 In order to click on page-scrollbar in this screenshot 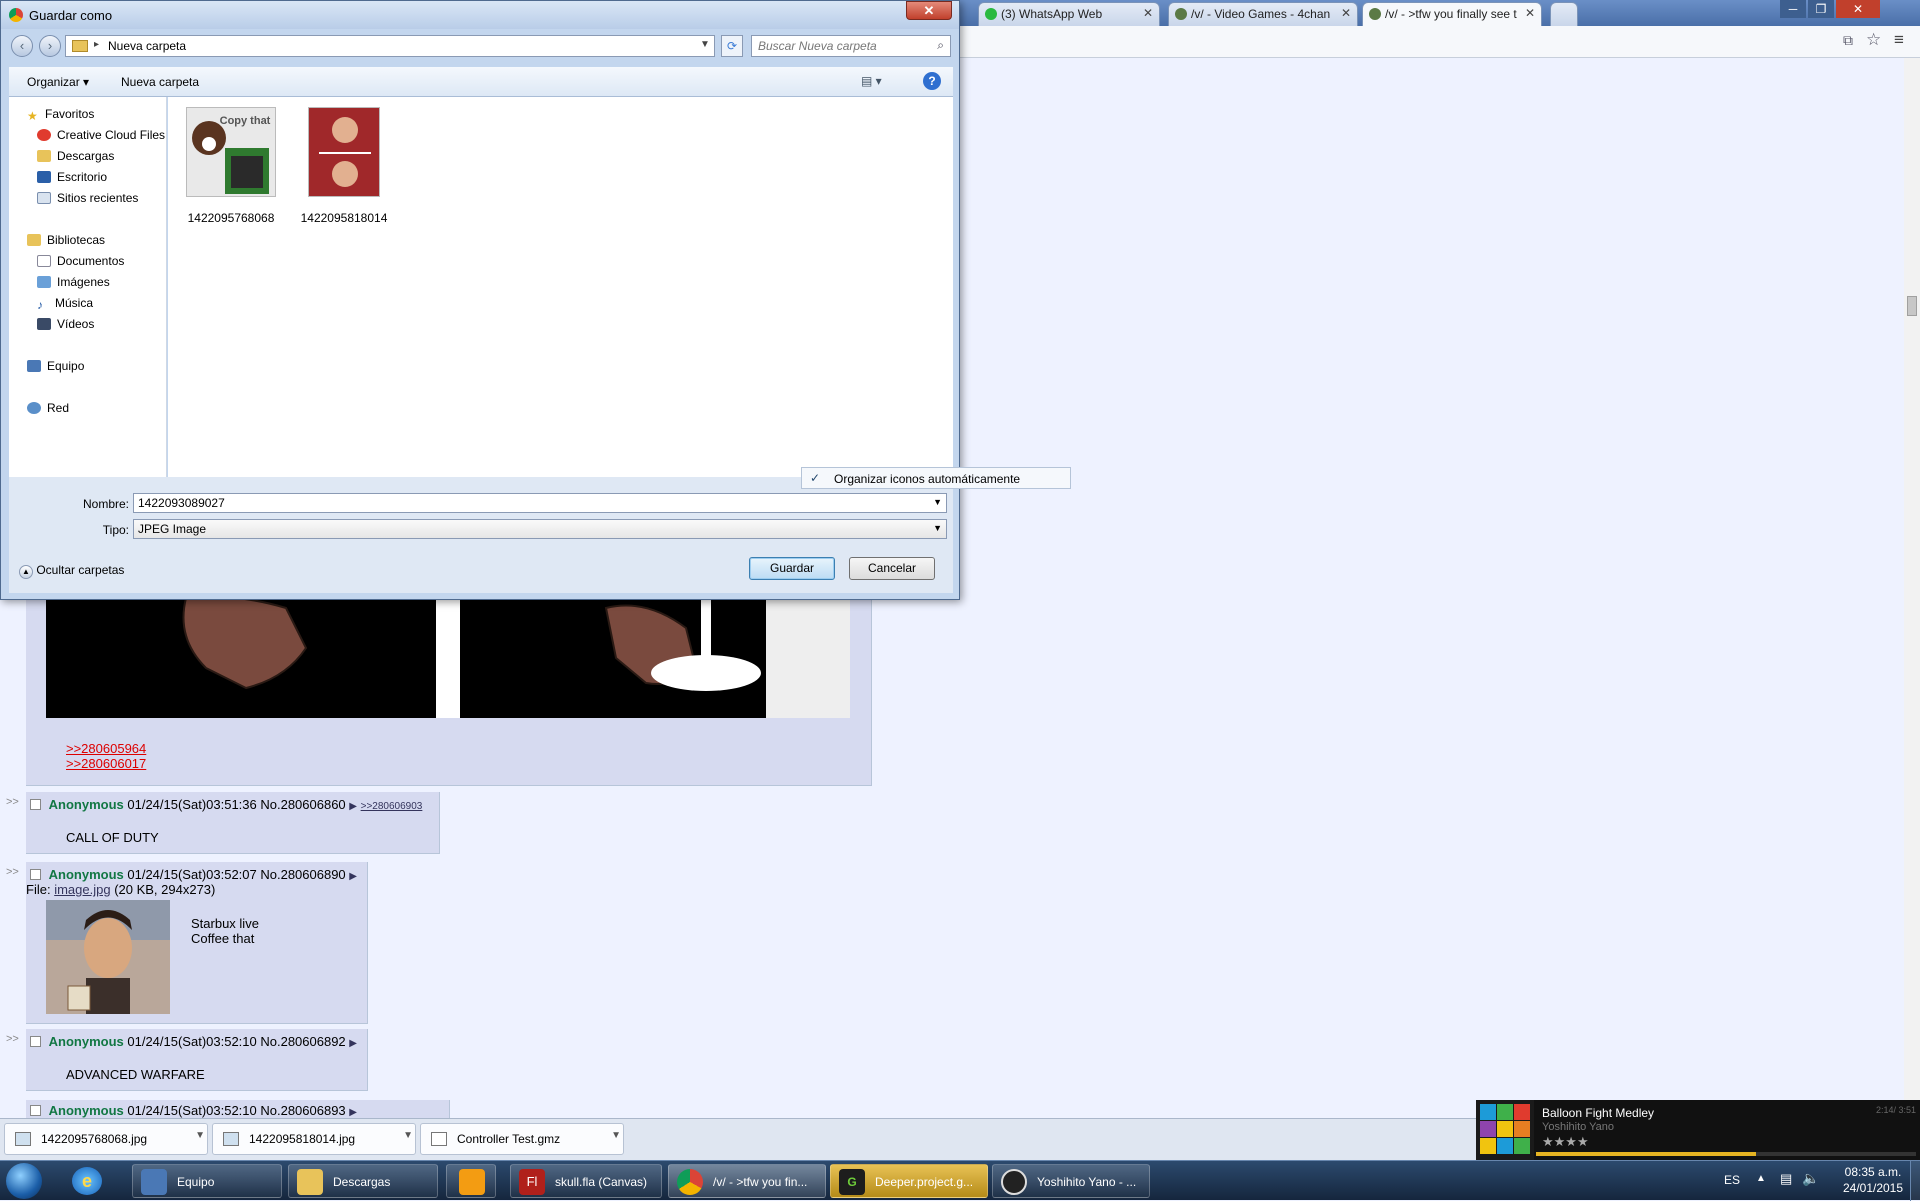, I will do `click(1912, 583)`.